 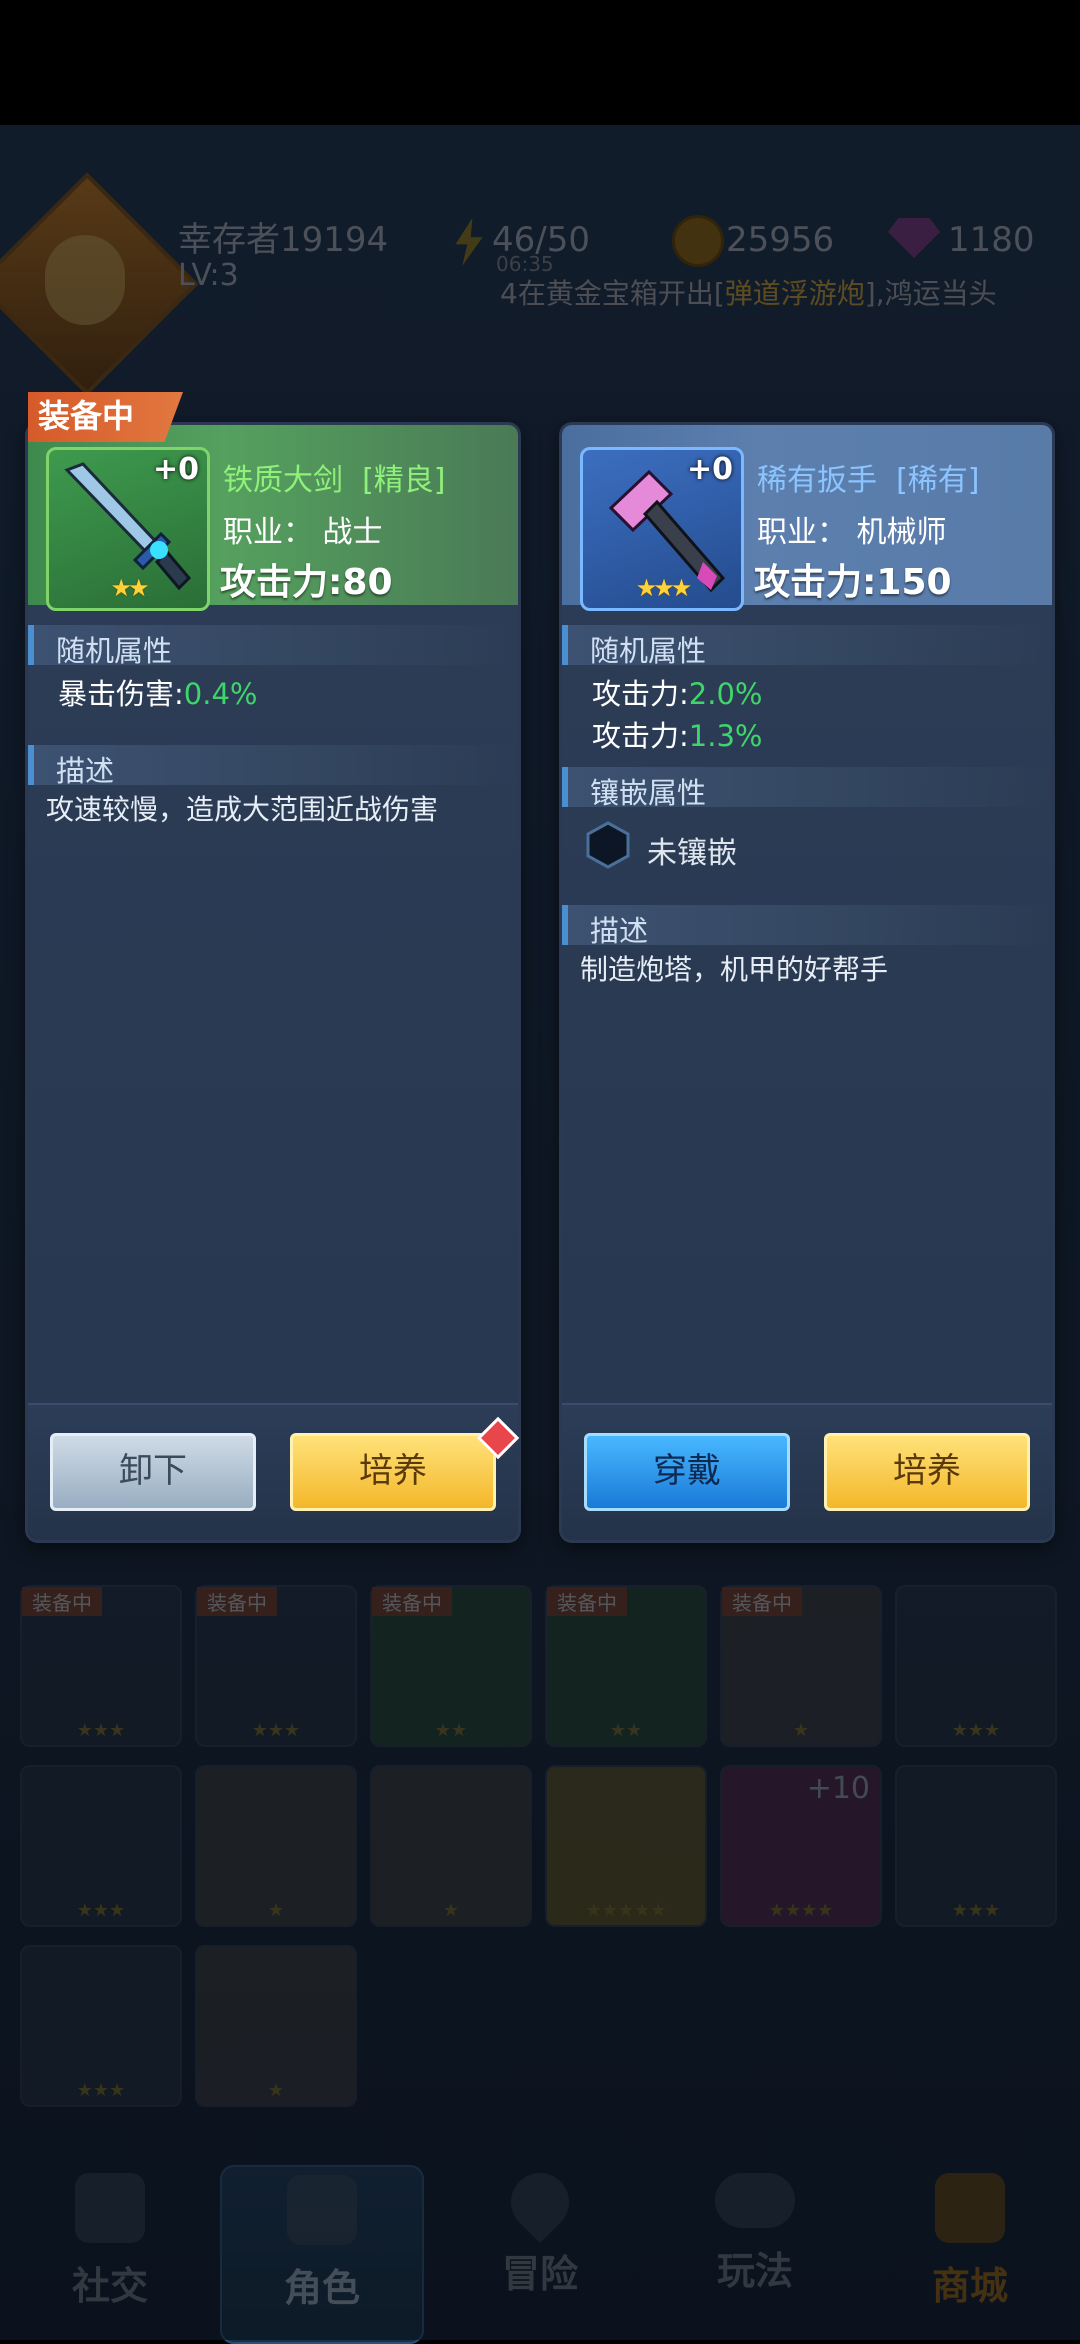 I want to click on random-attr-line: 攻击力:2.0%, so click(x=677, y=694).